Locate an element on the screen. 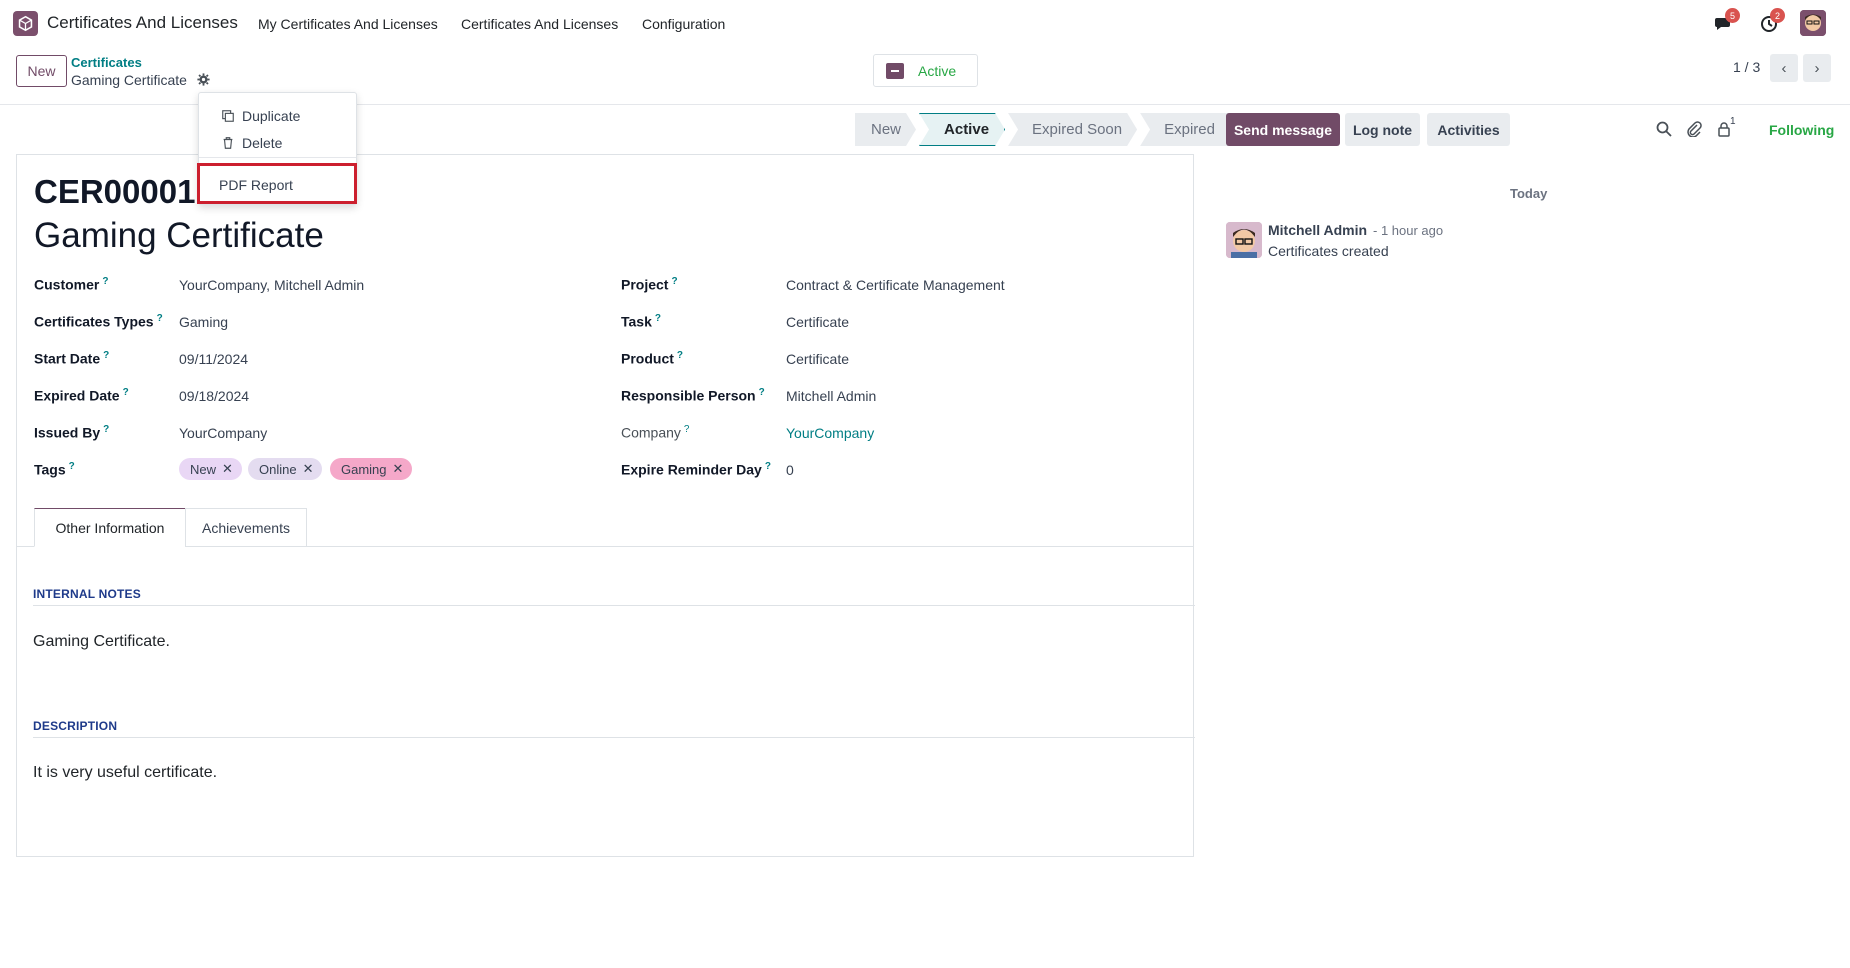 This screenshot has width=1850, height=968. task-label: Task? is located at coordinates (641, 321).